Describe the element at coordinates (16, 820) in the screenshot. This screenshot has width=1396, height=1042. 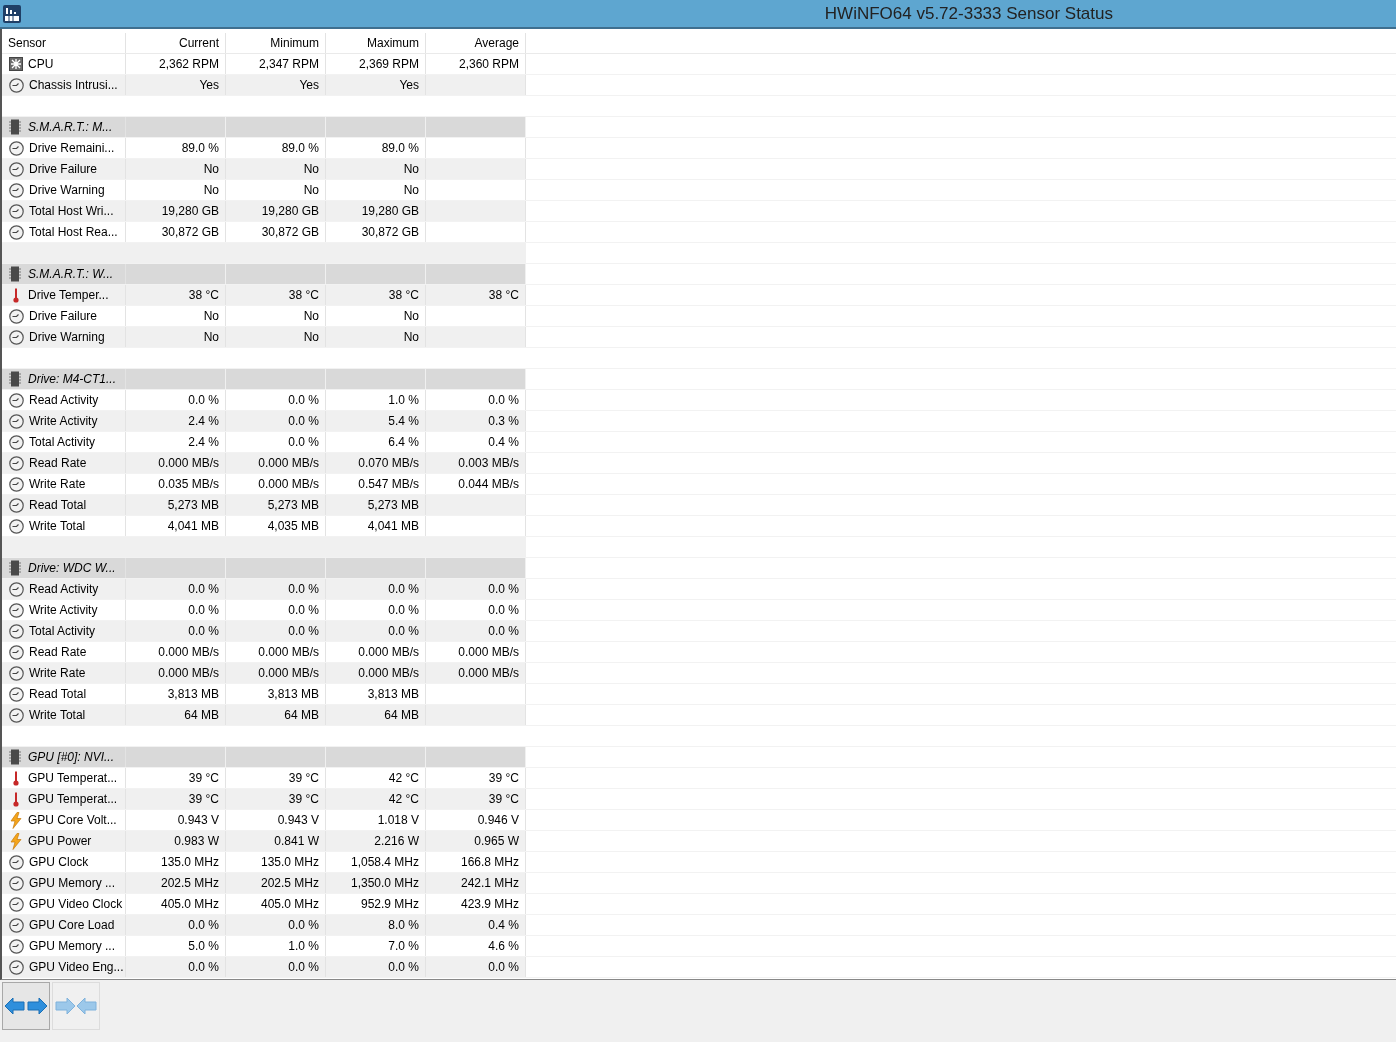
I see `lightning-icon` at that location.